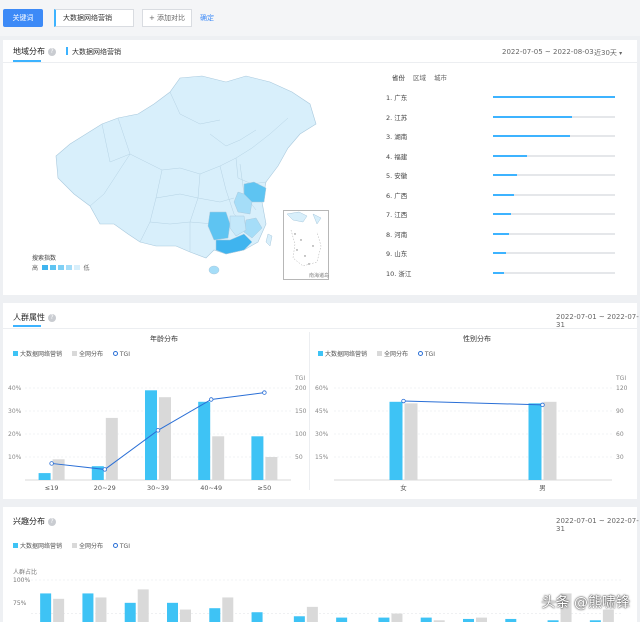 The width and height of the screenshot is (640, 622). I want to click on ranking-label: 9. 山东, so click(396, 253).